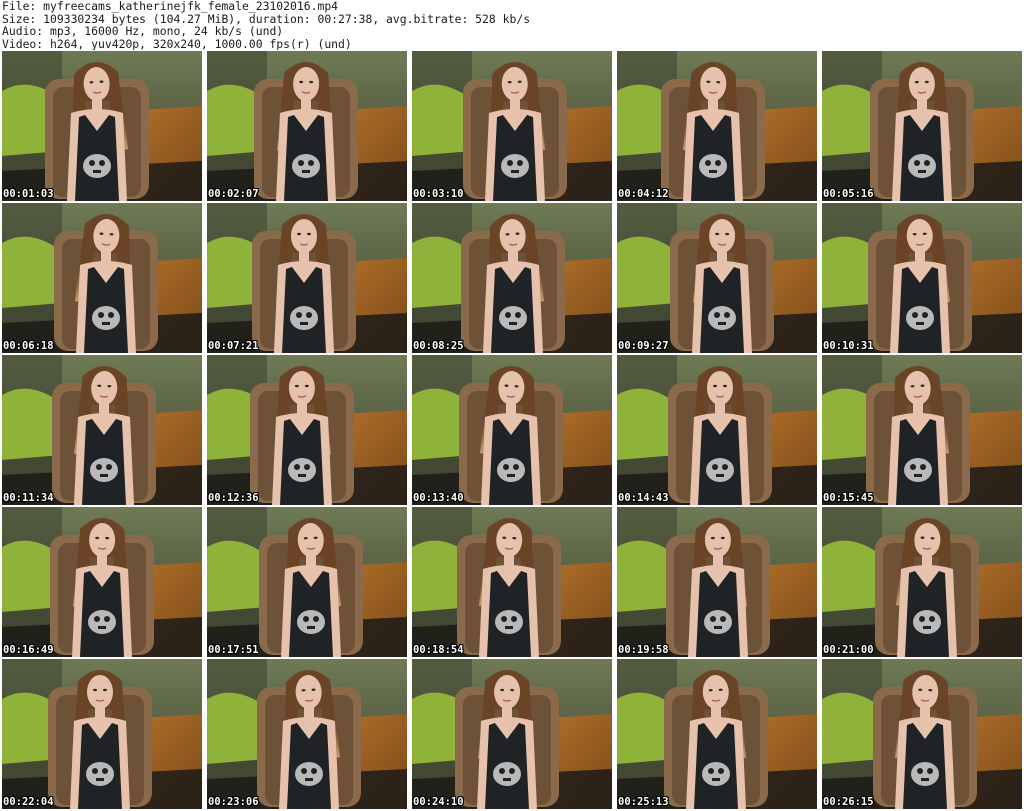 The width and height of the screenshot is (1024, 811). I want to click on video-thumbnail: 00:16:49, so click(102, 582).